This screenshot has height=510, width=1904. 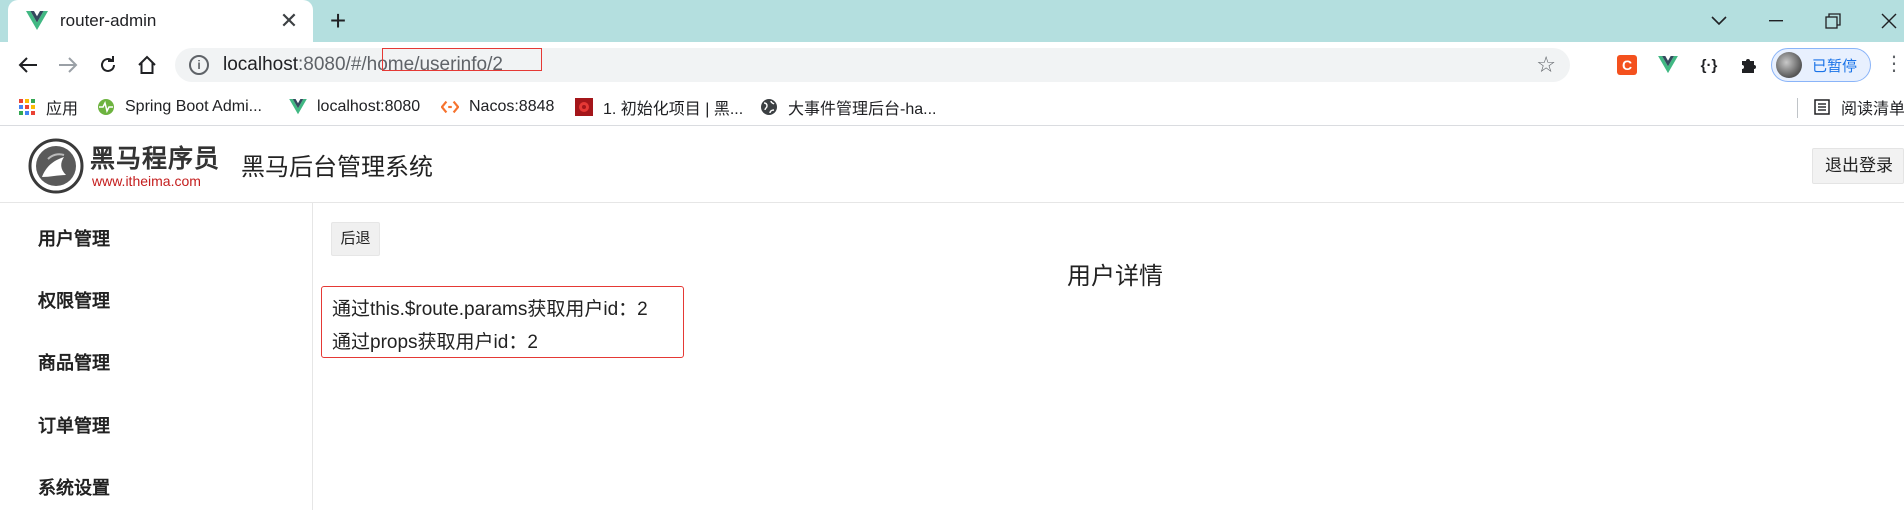 What do you see at coordinates (769, 107) in the screenshot?
I see `globe-icon` at bounding box center [769, 107].